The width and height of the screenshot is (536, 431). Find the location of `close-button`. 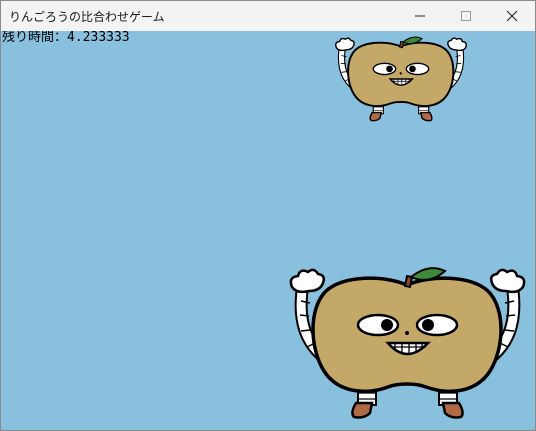

close-button is located at coordinates (512, 16).